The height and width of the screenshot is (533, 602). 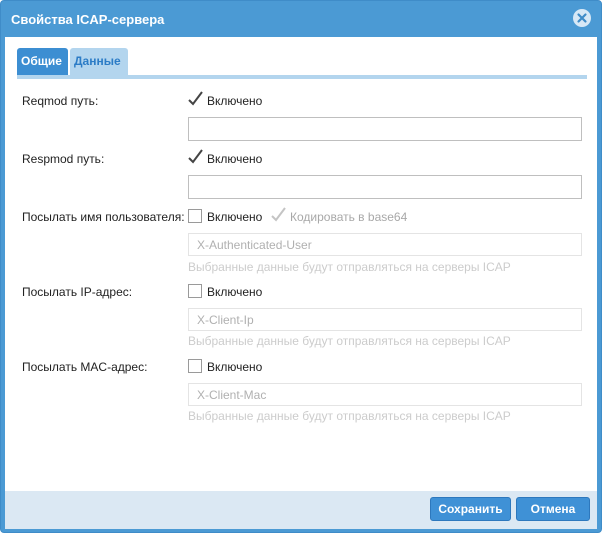 I want to click on cancel-button: Отмена, so click(x=553, y=509).